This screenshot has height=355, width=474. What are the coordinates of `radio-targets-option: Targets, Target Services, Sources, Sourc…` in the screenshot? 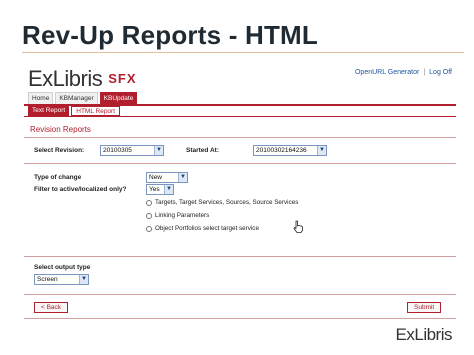 It's located at (222, 202).